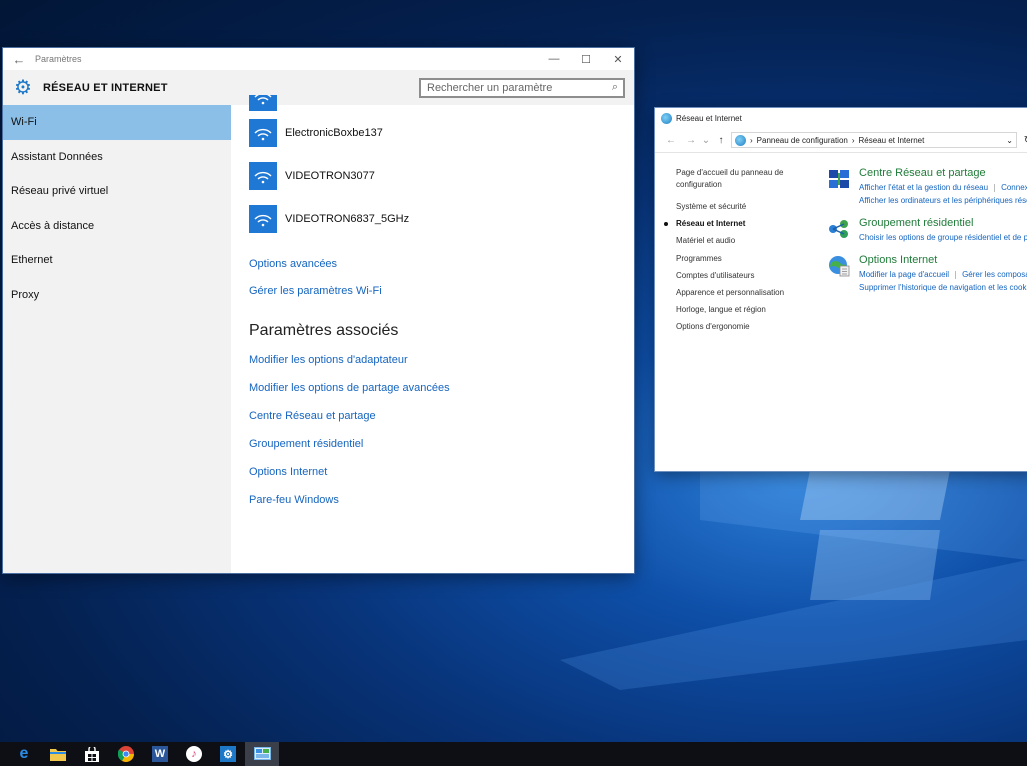 The image size is (1027, 766). I want to click on minimize-button: —, so click(554, 59).